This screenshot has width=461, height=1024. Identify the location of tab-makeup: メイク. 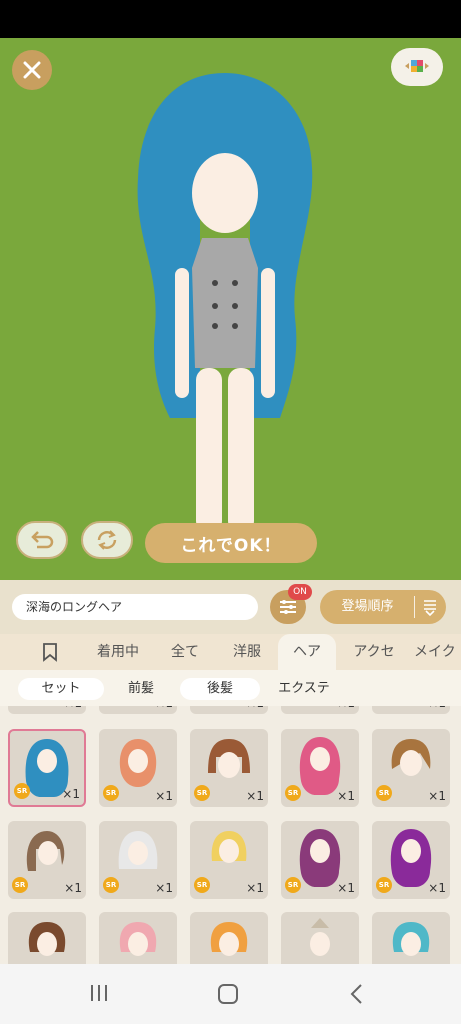
(437, 652).